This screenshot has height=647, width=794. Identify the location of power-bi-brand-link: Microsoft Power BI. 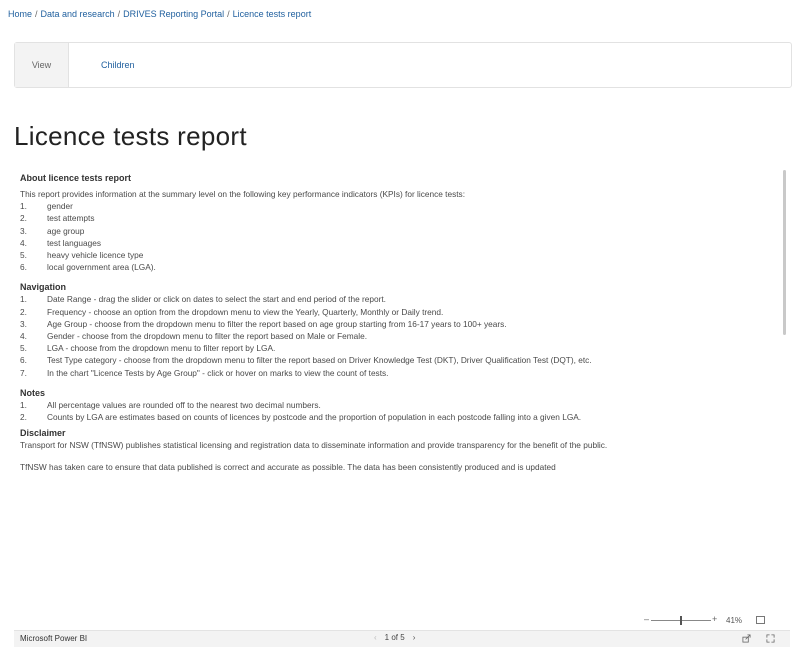
(53, 638).